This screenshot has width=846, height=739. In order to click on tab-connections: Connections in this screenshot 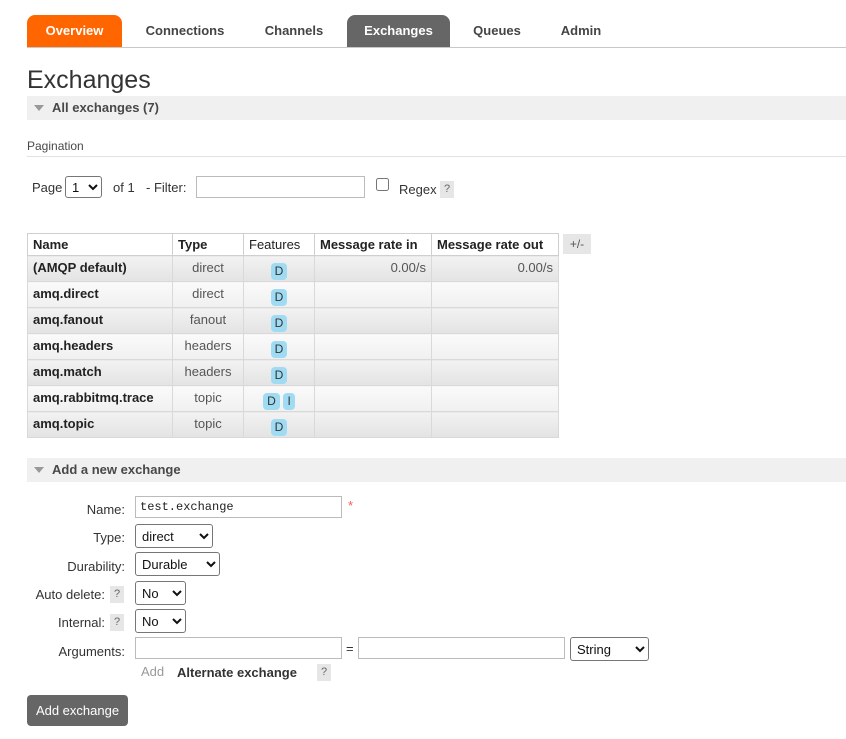, I will do `click(185, 31)`.